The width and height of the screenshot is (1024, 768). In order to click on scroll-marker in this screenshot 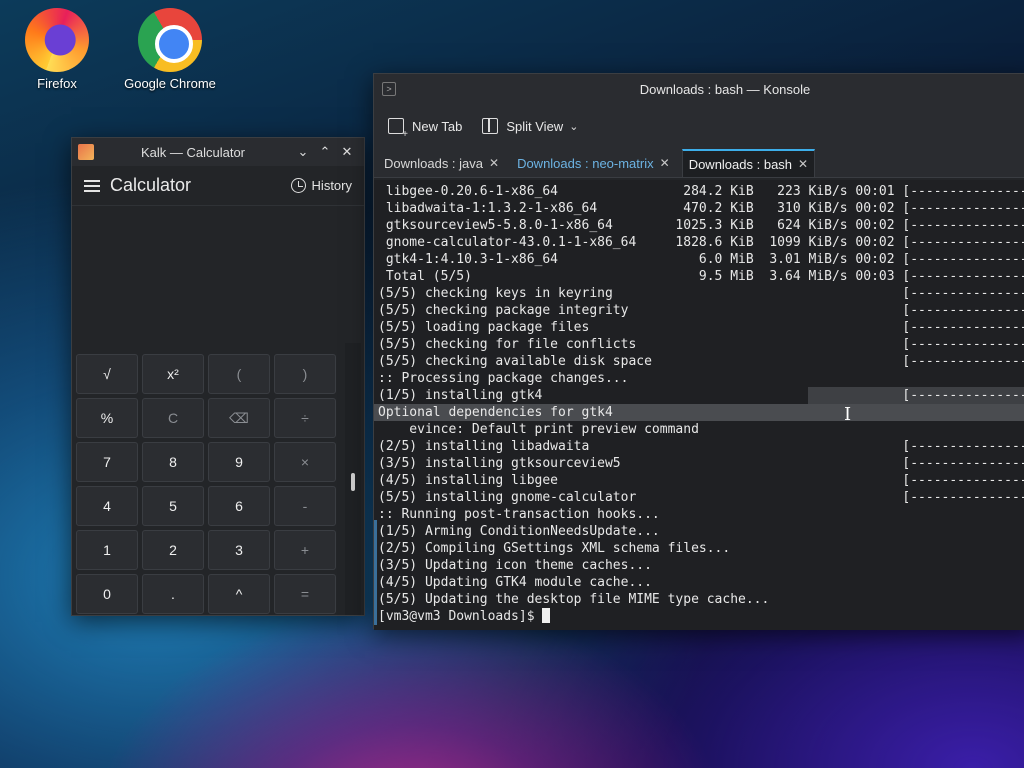, I will do `click(375, 572)`.